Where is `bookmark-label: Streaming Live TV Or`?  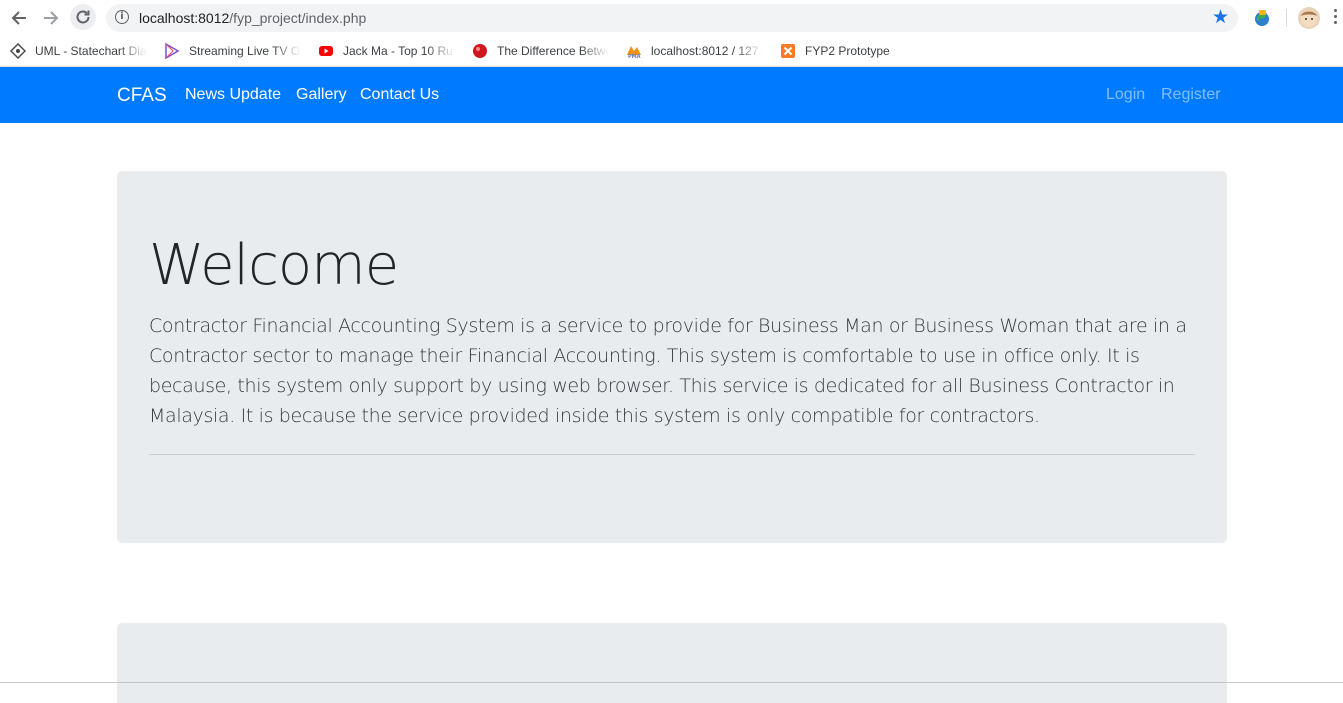
bookmark-label: Streaming Live TV Or is located at coordinates (245, 51).